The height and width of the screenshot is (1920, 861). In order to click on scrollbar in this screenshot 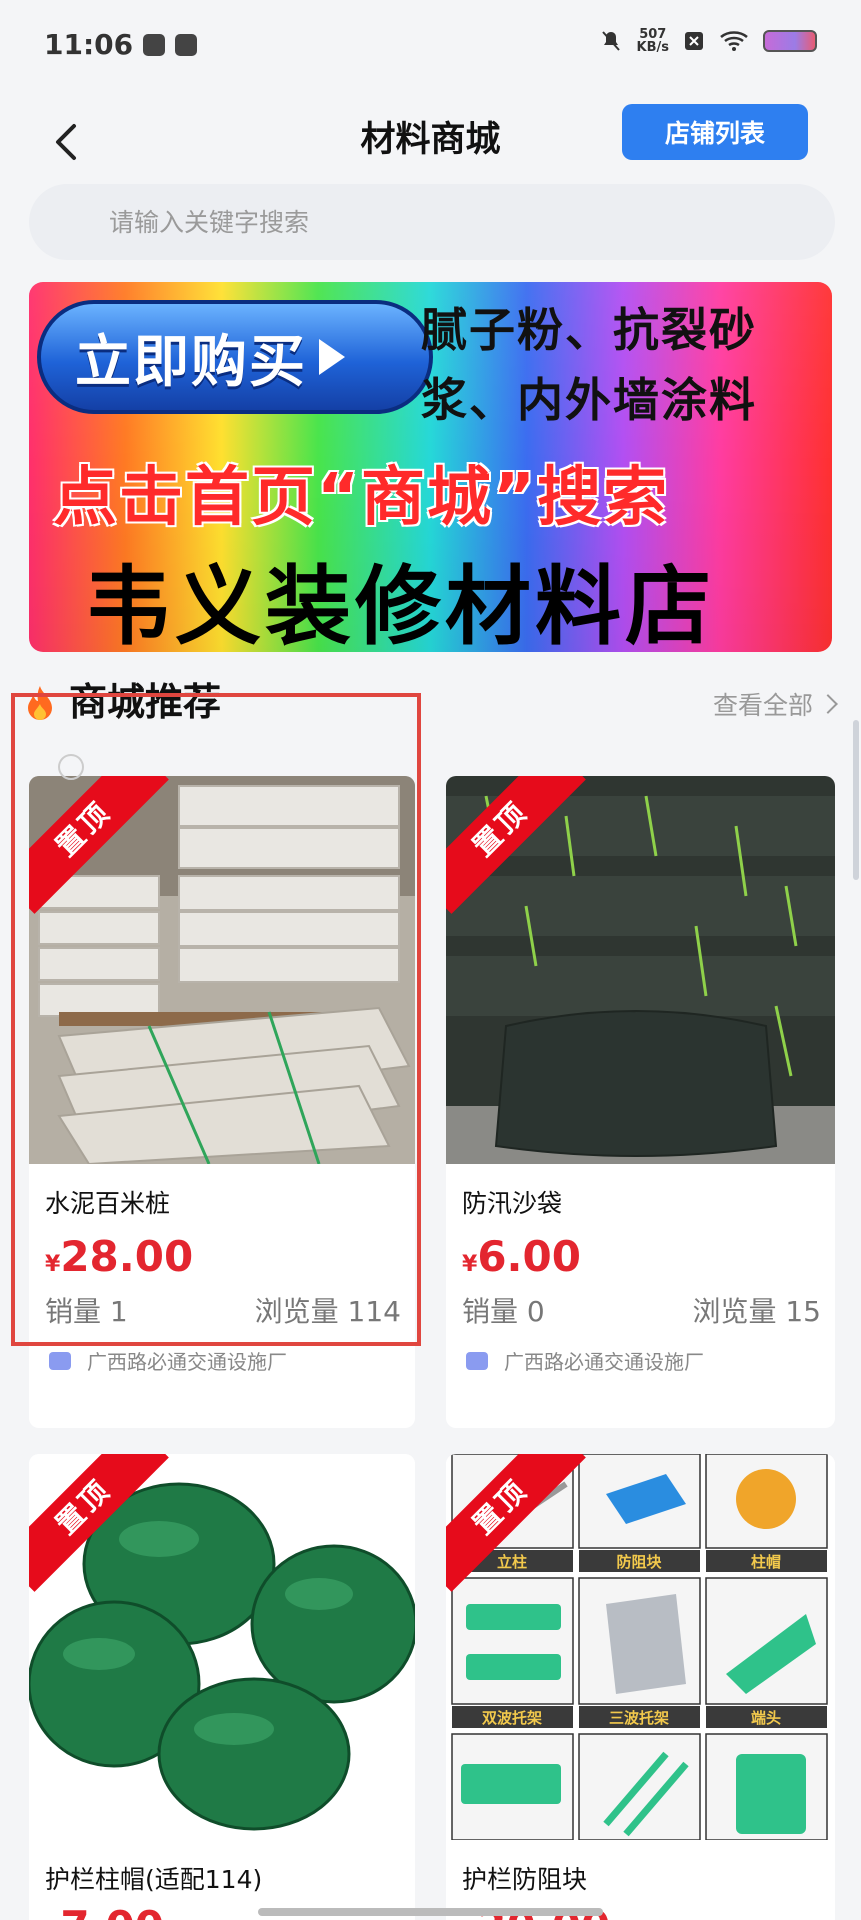, I will do `click(856, 800)`.